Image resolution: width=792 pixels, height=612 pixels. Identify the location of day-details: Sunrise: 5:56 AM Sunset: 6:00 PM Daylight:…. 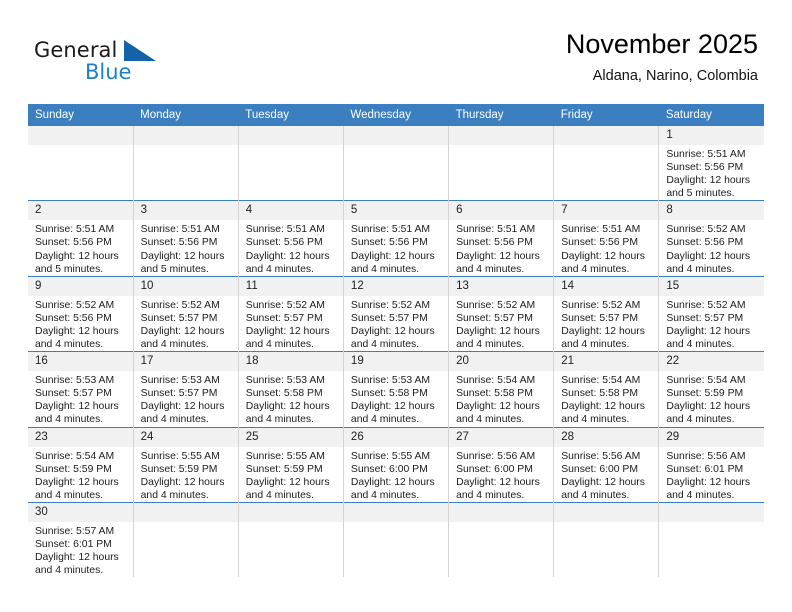
(606, 474).